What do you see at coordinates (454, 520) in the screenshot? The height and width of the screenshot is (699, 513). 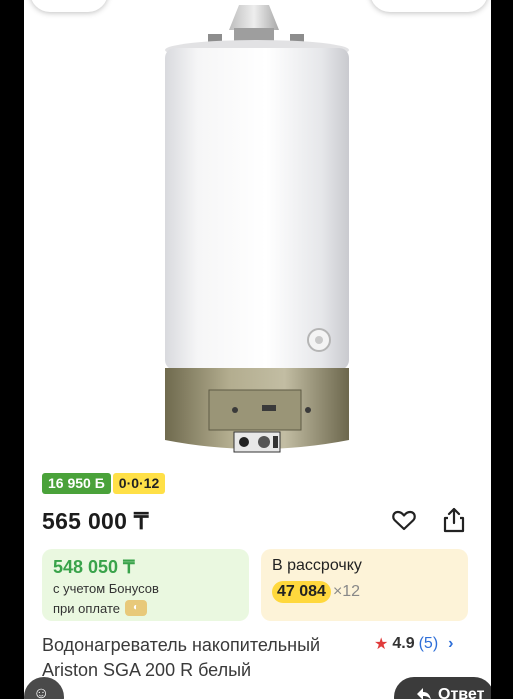 I see `share-icon` at bounding box center [454, 520].